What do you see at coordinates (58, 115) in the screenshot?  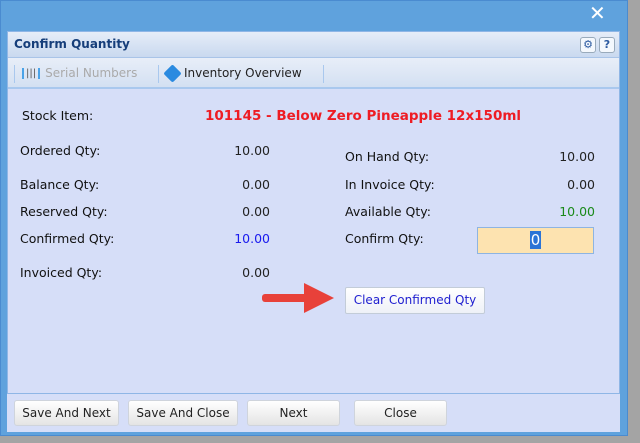 I see `stock-item-label: Stock Item:` at bounding box center [58, 115].